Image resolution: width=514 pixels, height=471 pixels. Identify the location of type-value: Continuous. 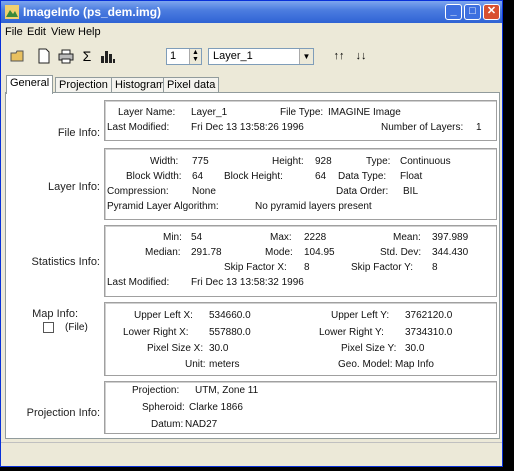
(425, 161).